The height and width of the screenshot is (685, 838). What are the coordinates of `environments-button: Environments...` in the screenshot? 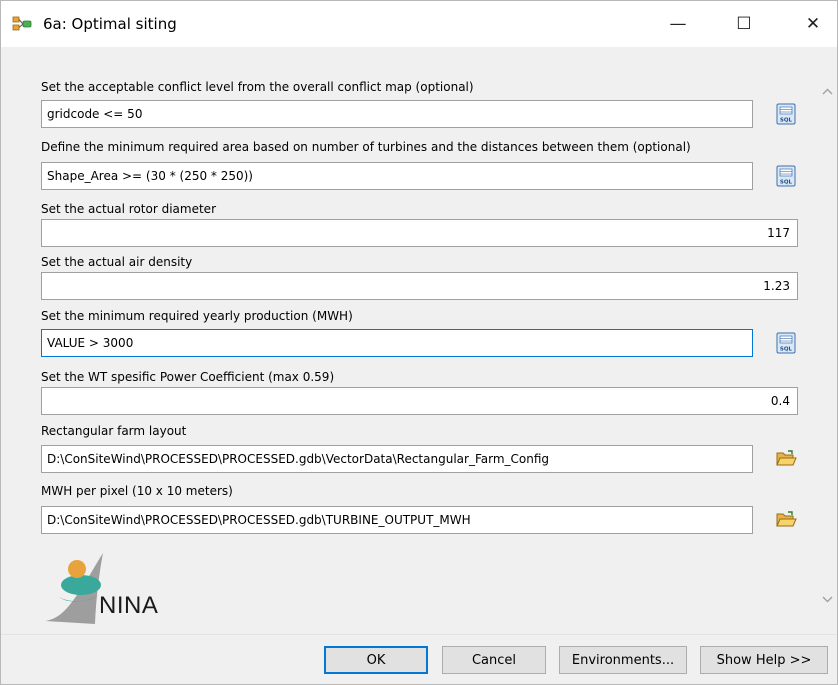 It's located at (623, 660).